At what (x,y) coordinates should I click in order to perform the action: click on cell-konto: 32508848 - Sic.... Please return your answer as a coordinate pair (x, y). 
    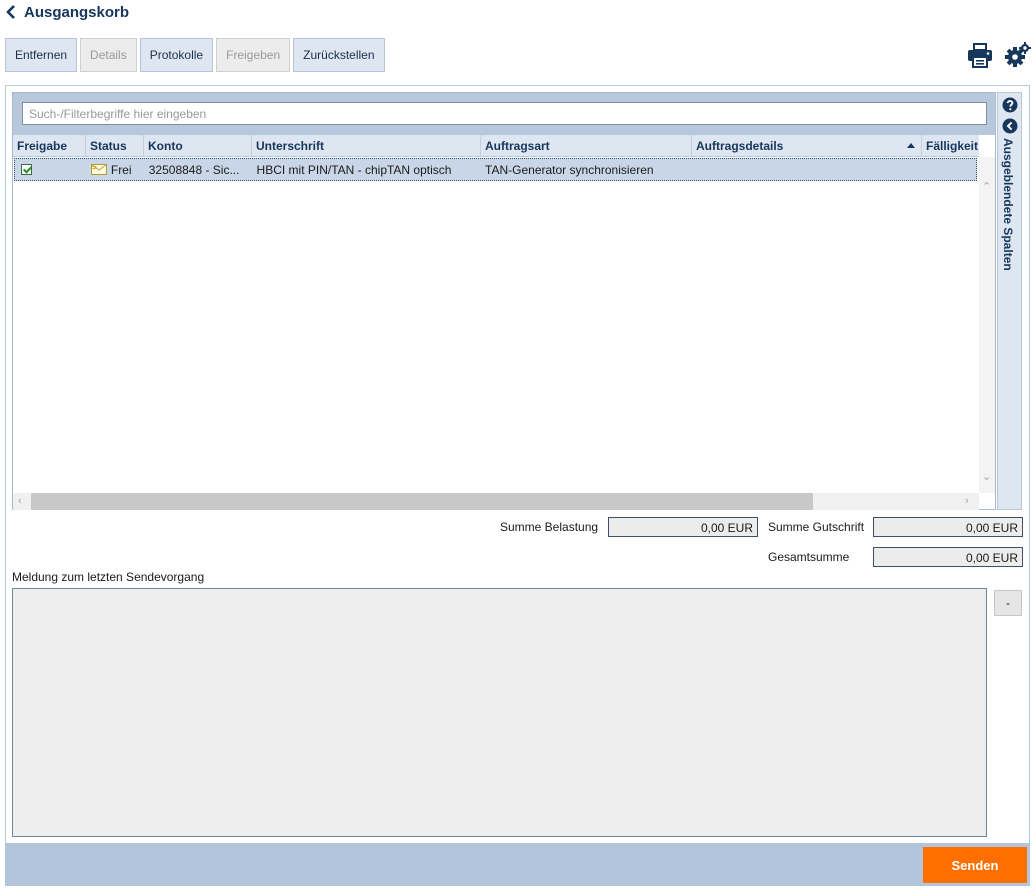
    Looking at the image, I should click on (194, 170).